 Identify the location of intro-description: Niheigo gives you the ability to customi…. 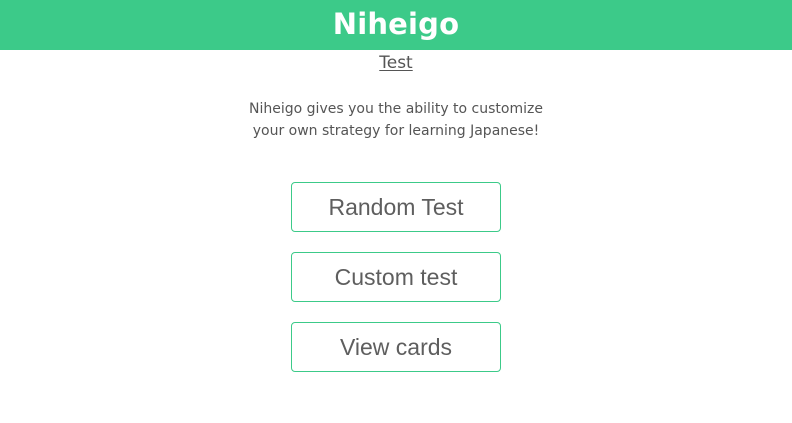
(396, 120).